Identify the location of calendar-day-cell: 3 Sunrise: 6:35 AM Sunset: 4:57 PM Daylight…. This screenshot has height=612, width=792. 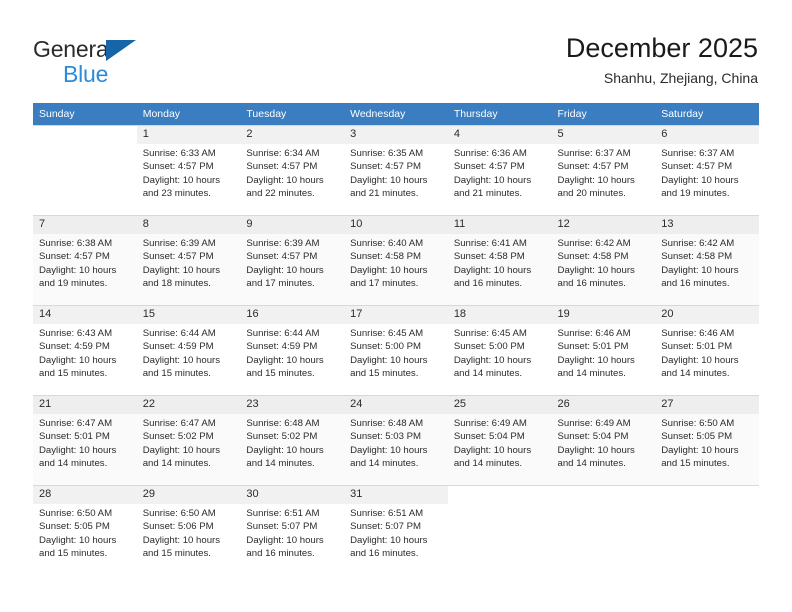
(396, 170).